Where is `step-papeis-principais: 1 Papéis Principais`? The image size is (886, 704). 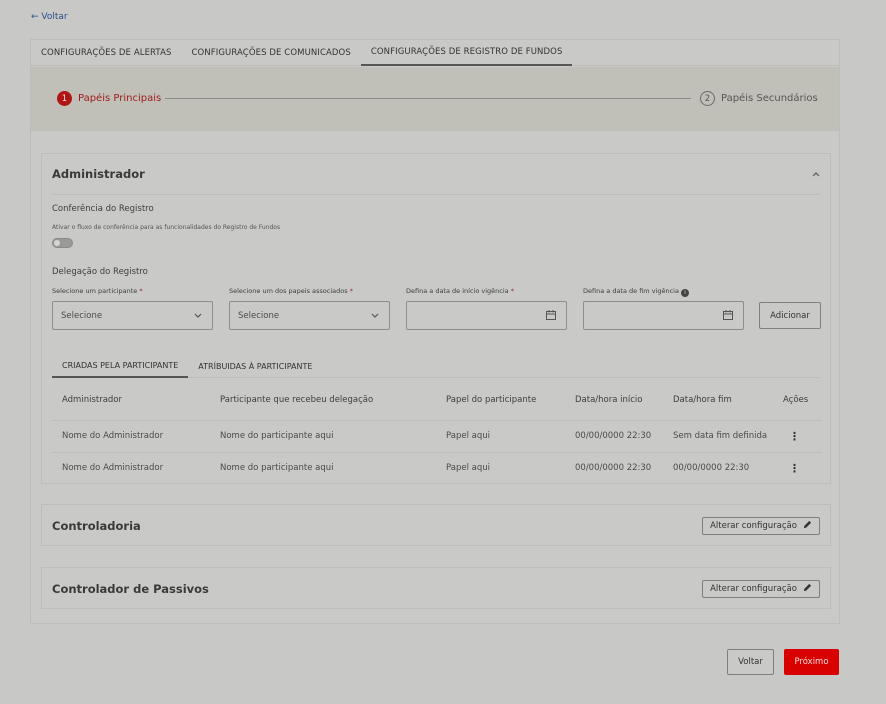 step-papeis-principais: 1 Papéis Principais is located at coordinates (109, 98).